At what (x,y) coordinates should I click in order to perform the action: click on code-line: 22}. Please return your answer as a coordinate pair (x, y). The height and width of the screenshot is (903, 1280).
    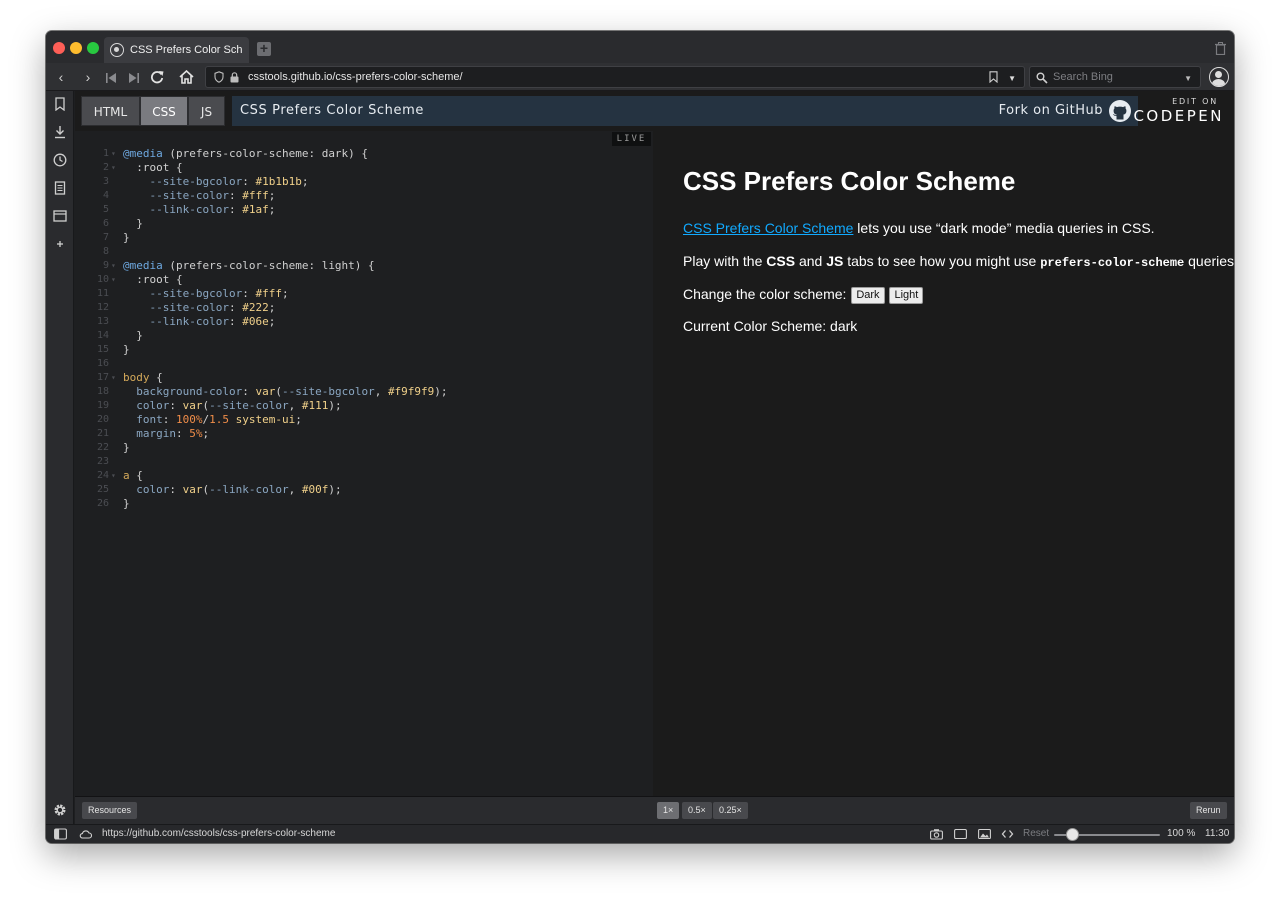
    Looking at the image, I should click on (364, 448).